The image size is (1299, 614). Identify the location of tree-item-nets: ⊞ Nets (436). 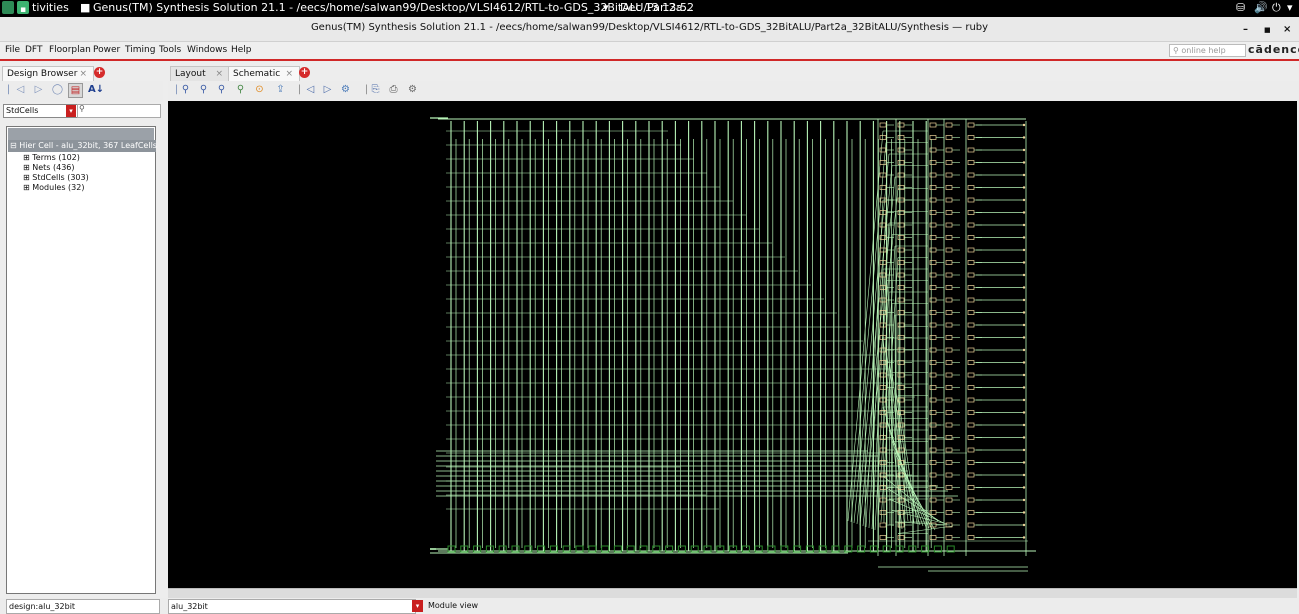
(49, 167).